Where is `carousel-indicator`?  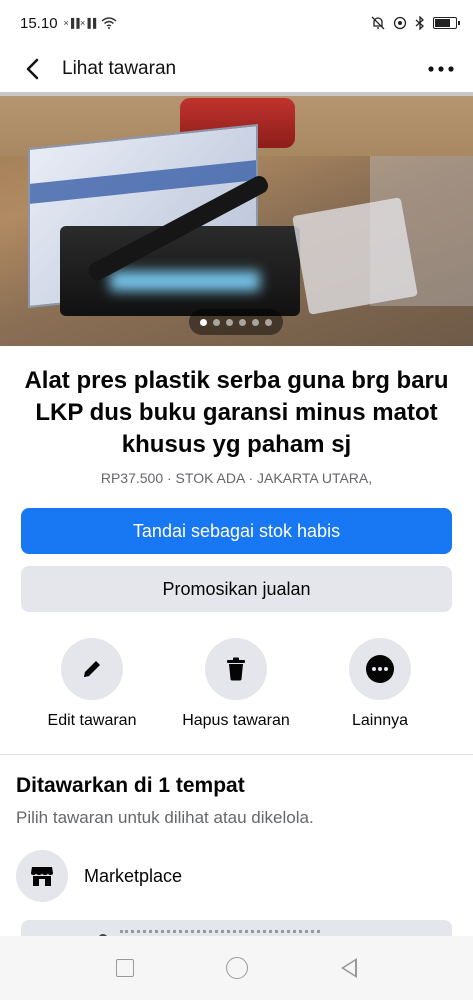
carousel-indicator is located at coordinates (236, 322).